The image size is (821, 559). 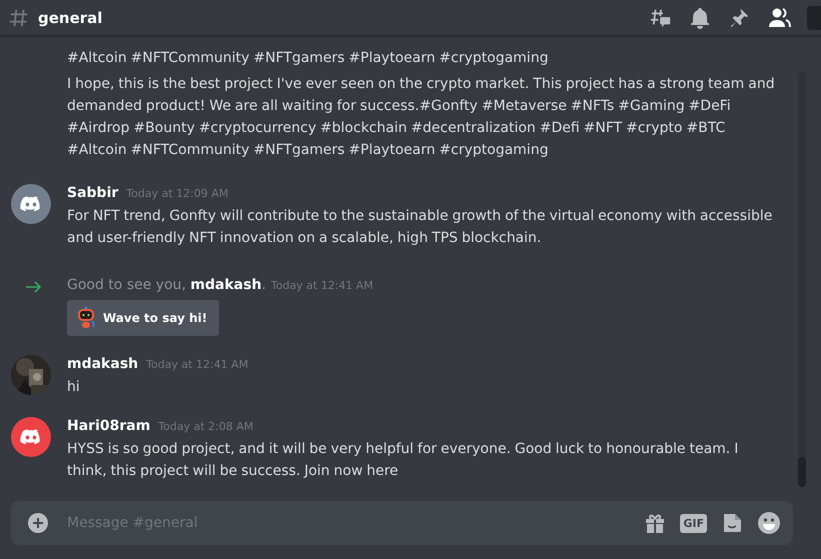 What do you see at coordinates (74, 387) in the screenshot?
I see `message-text: hi` at bounding box center [74, 387].